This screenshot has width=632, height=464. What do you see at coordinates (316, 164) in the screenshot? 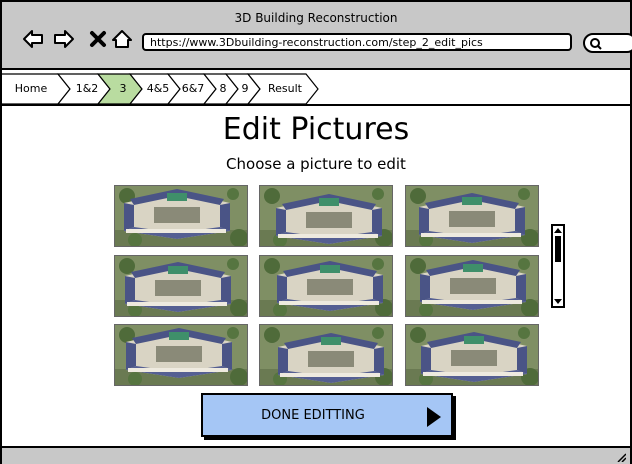
I see `page-subtitle: Choose a picture to edit` at bounding box center [316, 164].